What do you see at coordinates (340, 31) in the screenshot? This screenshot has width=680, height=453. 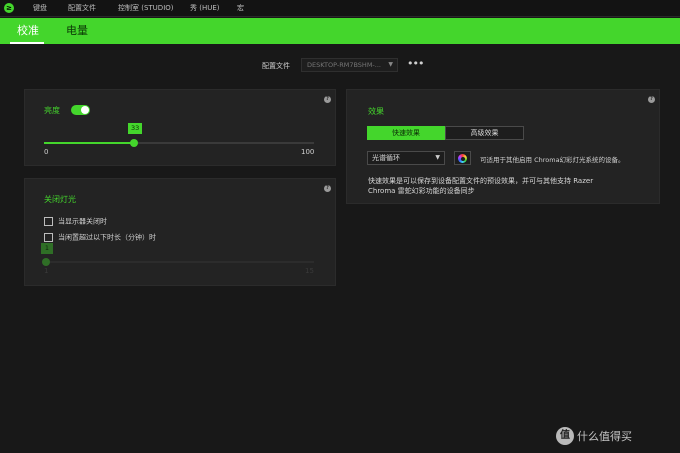 I see `tab-bar: 校准 电量` at bounding box center [340, 31].